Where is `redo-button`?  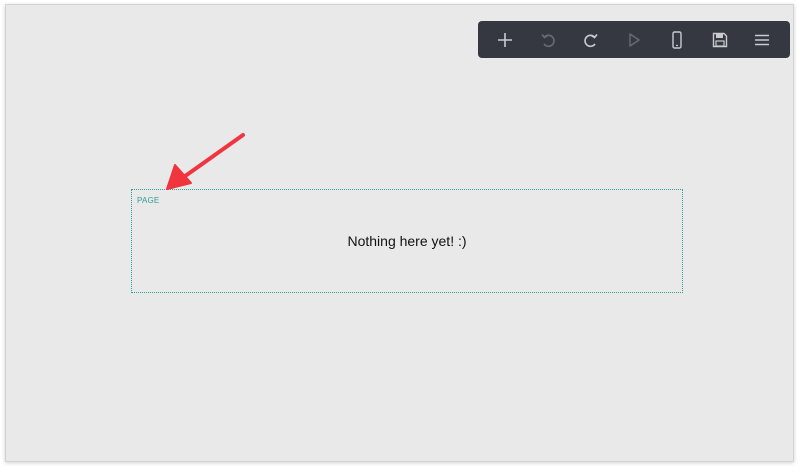 redo-button is located at coordinates (591, 40).